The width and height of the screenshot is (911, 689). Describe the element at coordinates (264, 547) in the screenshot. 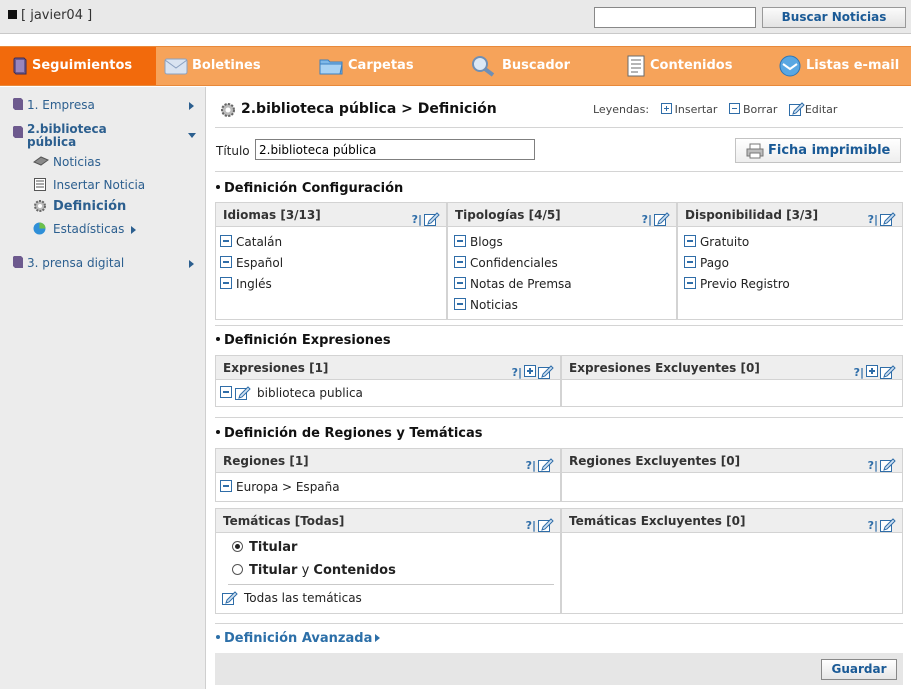

I see `radio-titular: Titular` at that location.